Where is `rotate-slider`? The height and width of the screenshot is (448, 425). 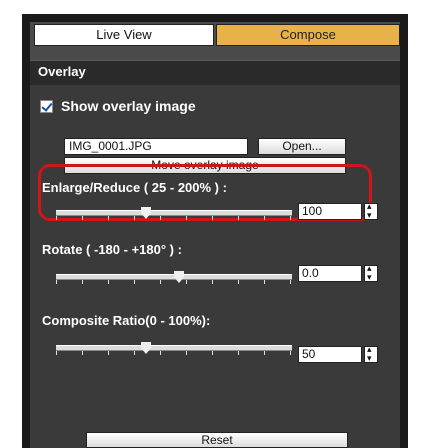 rotate-slider is located at coordinates (174, 275).